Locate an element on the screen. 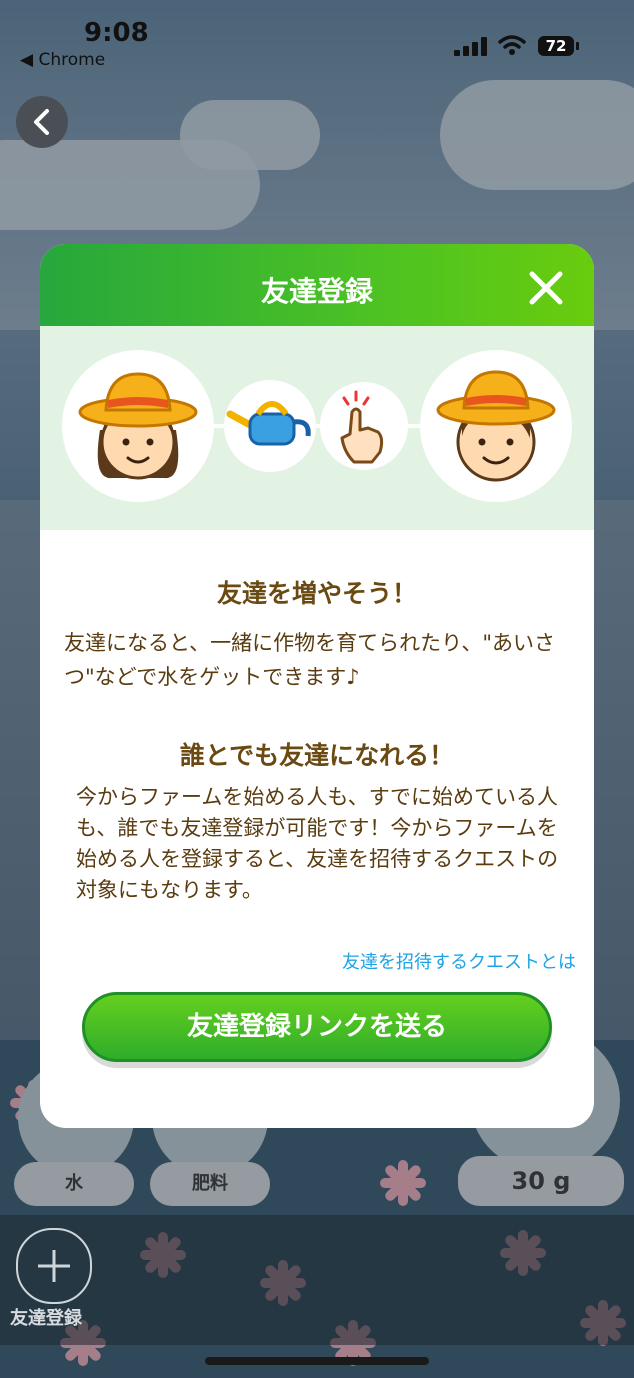  plus-icon is located at coordinates (54, 1266).